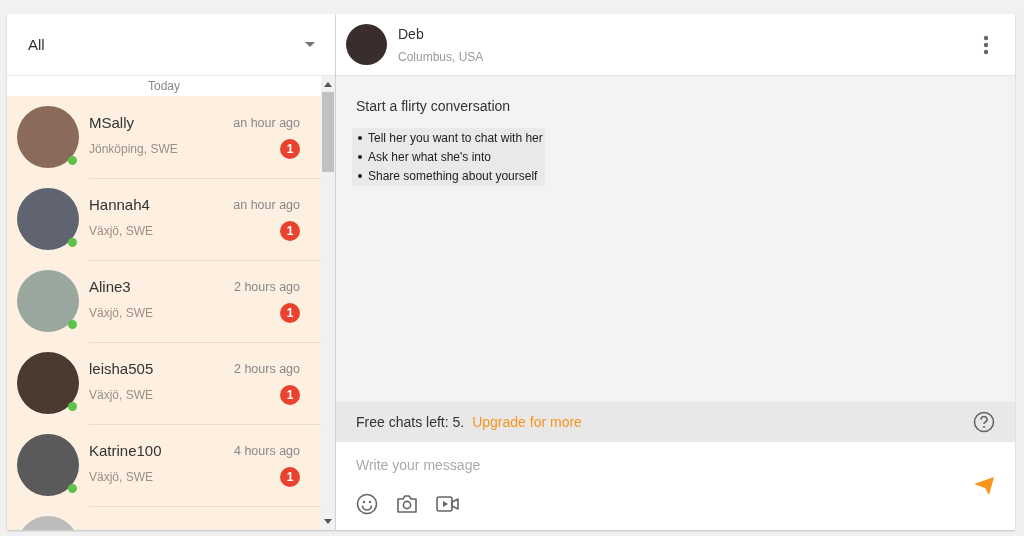 The height and width of the screenshot is (536, 1024). What do you see at coordinates (121, 368) in the screenshot?
I see `contact-name: leisha505` at bounding box center [121, 368].